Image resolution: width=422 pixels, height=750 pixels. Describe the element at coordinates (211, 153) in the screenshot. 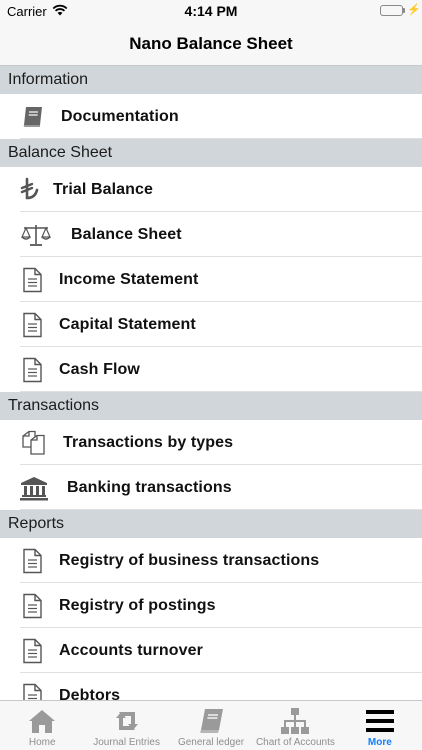

I see `section-header-balance-sheet: Balance Sheet` at that location.